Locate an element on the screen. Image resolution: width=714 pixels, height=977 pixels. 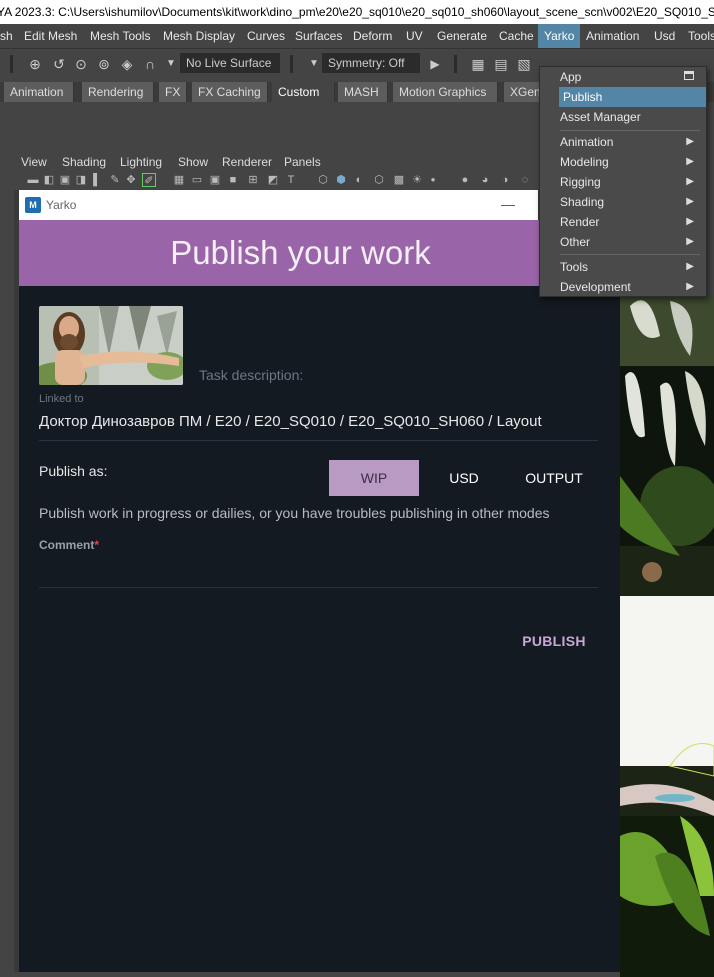
mode-usd-button: USD is located at coordinates (464, 478).